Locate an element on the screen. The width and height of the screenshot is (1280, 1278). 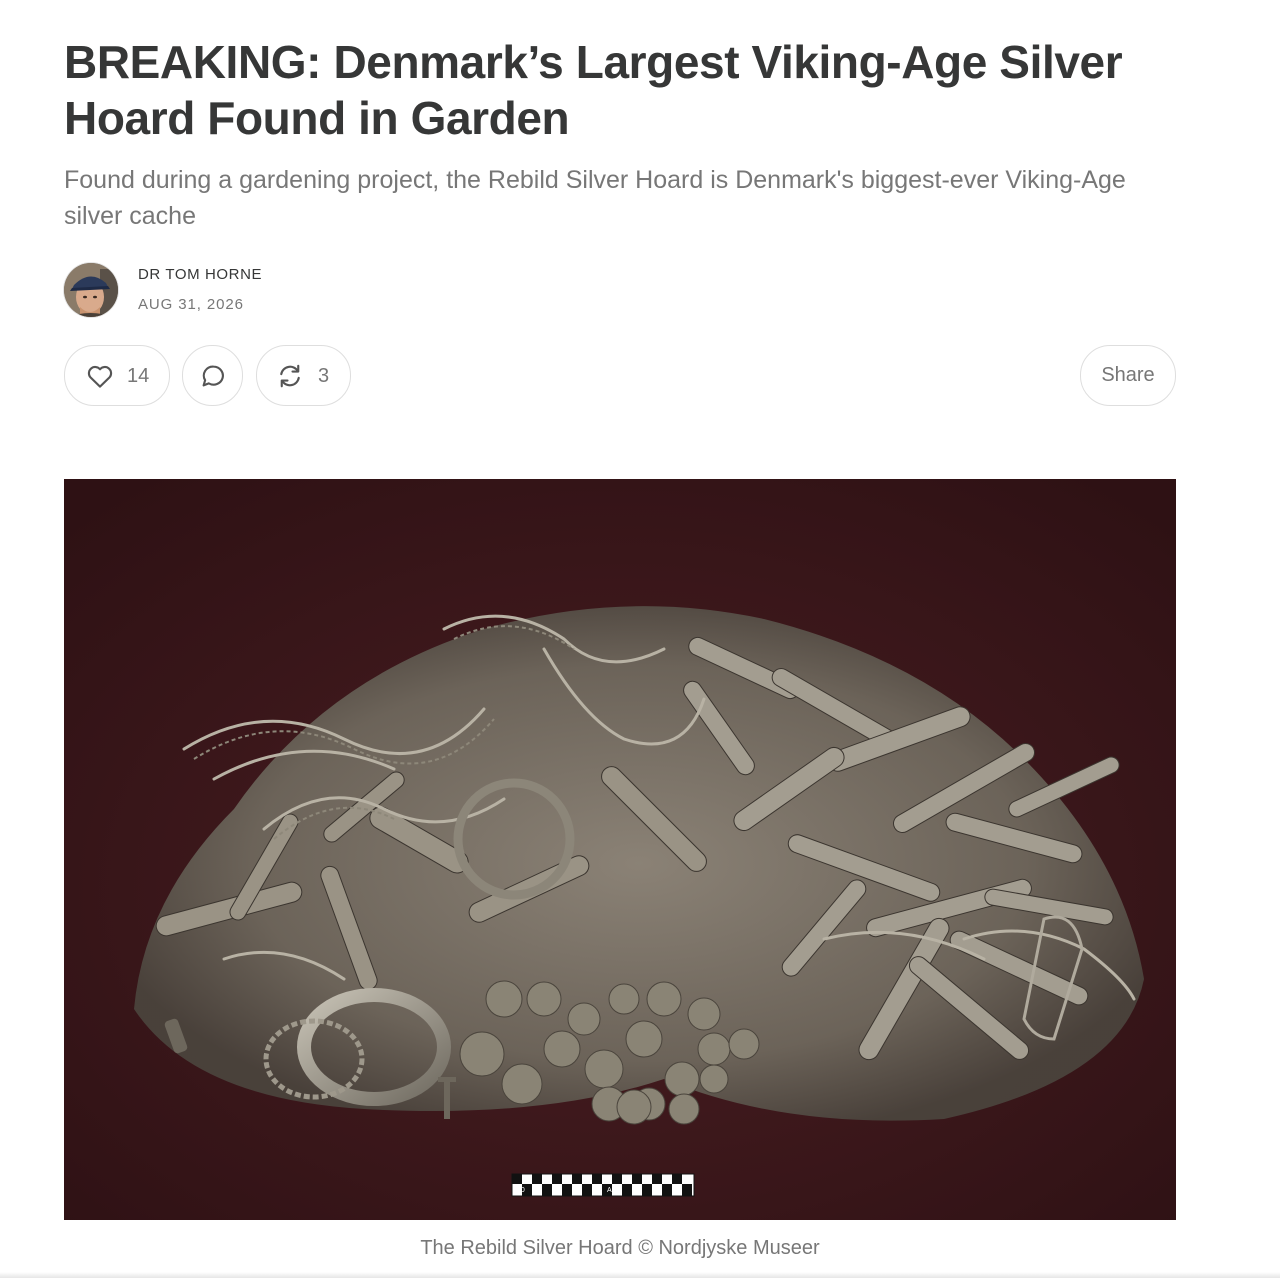
scale-bar: 10 cm A is located at coordinates (603, 1185).